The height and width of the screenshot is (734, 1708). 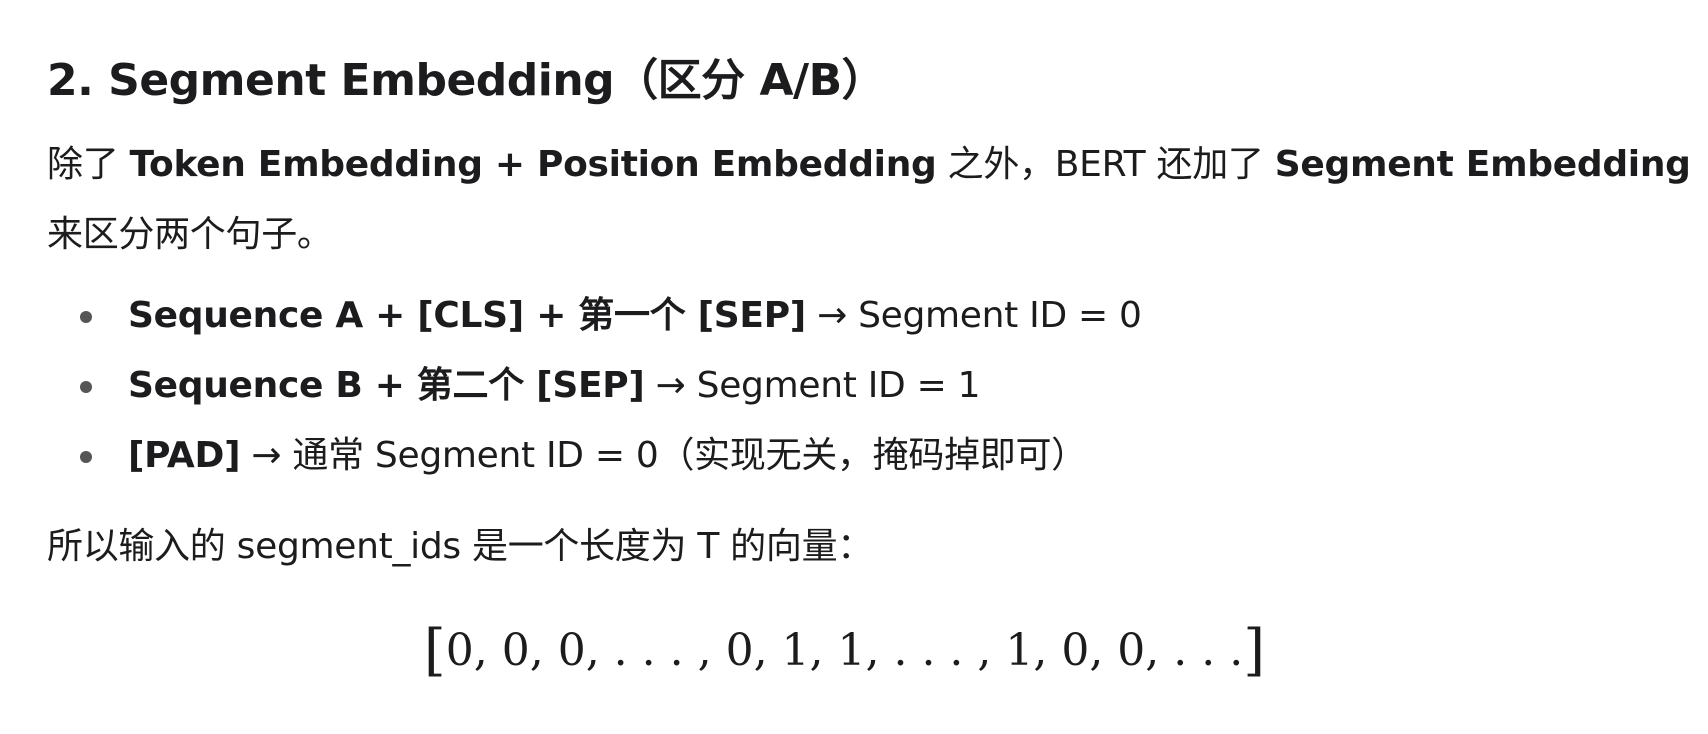 I want to click on list-item-text: → Segment ID = 0, so click(x=973, y=315).